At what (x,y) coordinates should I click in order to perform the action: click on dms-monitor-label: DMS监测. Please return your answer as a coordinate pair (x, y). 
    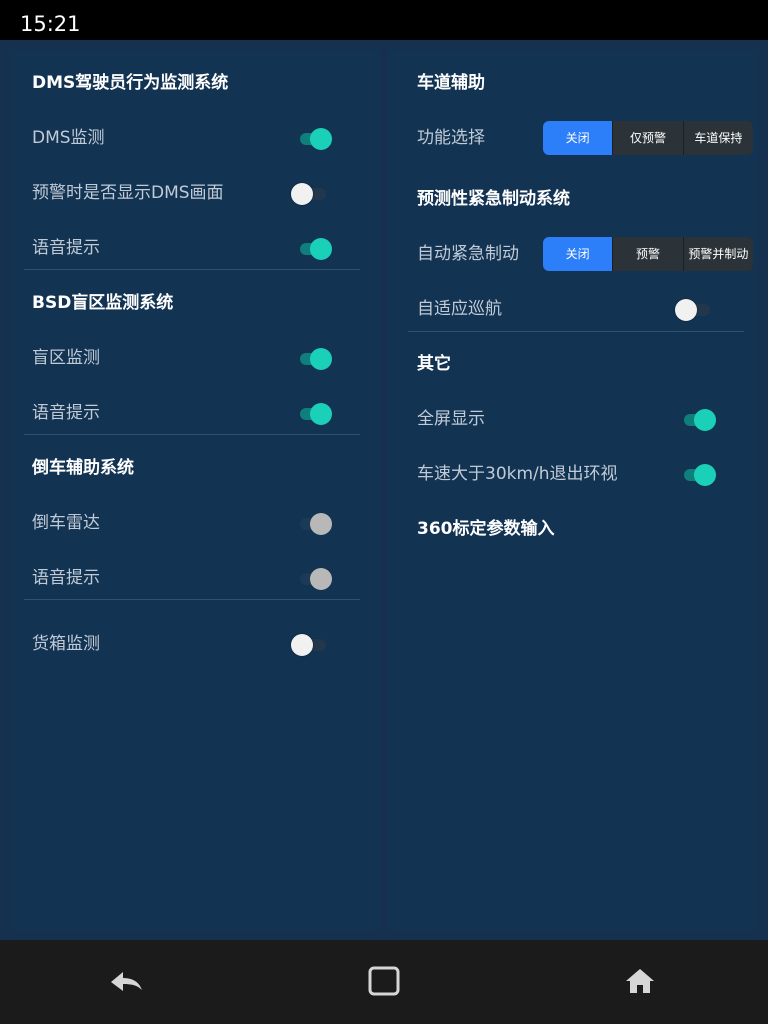
    Looking at the image, I should click on (68, 138).